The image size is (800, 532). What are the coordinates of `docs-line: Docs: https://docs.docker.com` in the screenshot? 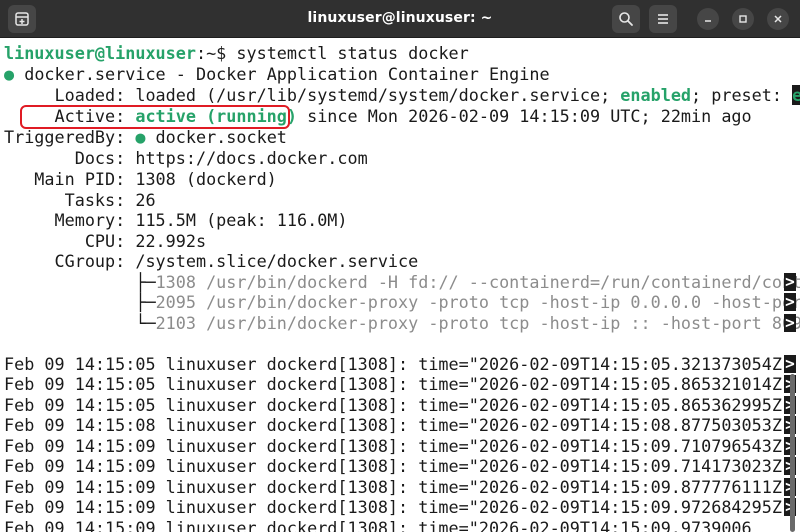 It's located at (186, 158).